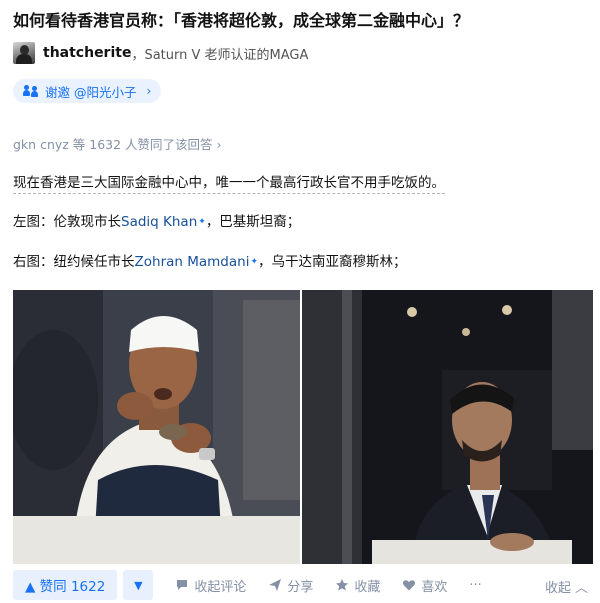 Image resolution: width=600 pixels, height=603 pixels. What do you see at coordinates (367, 587) in the screenshot?
I see `favorite-label: 收藏` at bounding box center [367, 587].